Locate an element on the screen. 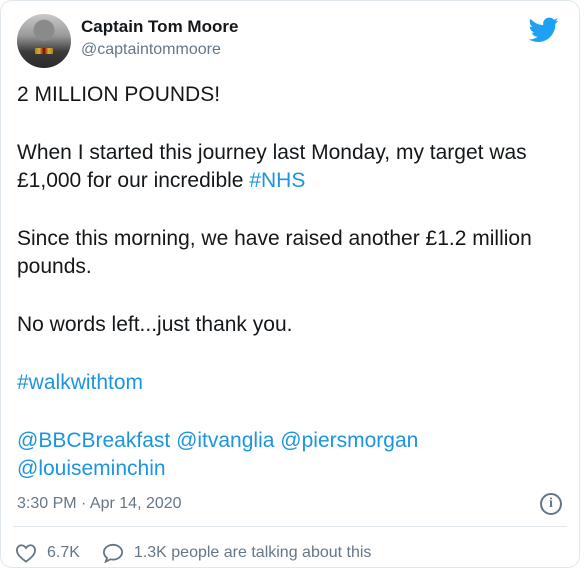  like-button: 6.7K is located at coordinates (47, 553).